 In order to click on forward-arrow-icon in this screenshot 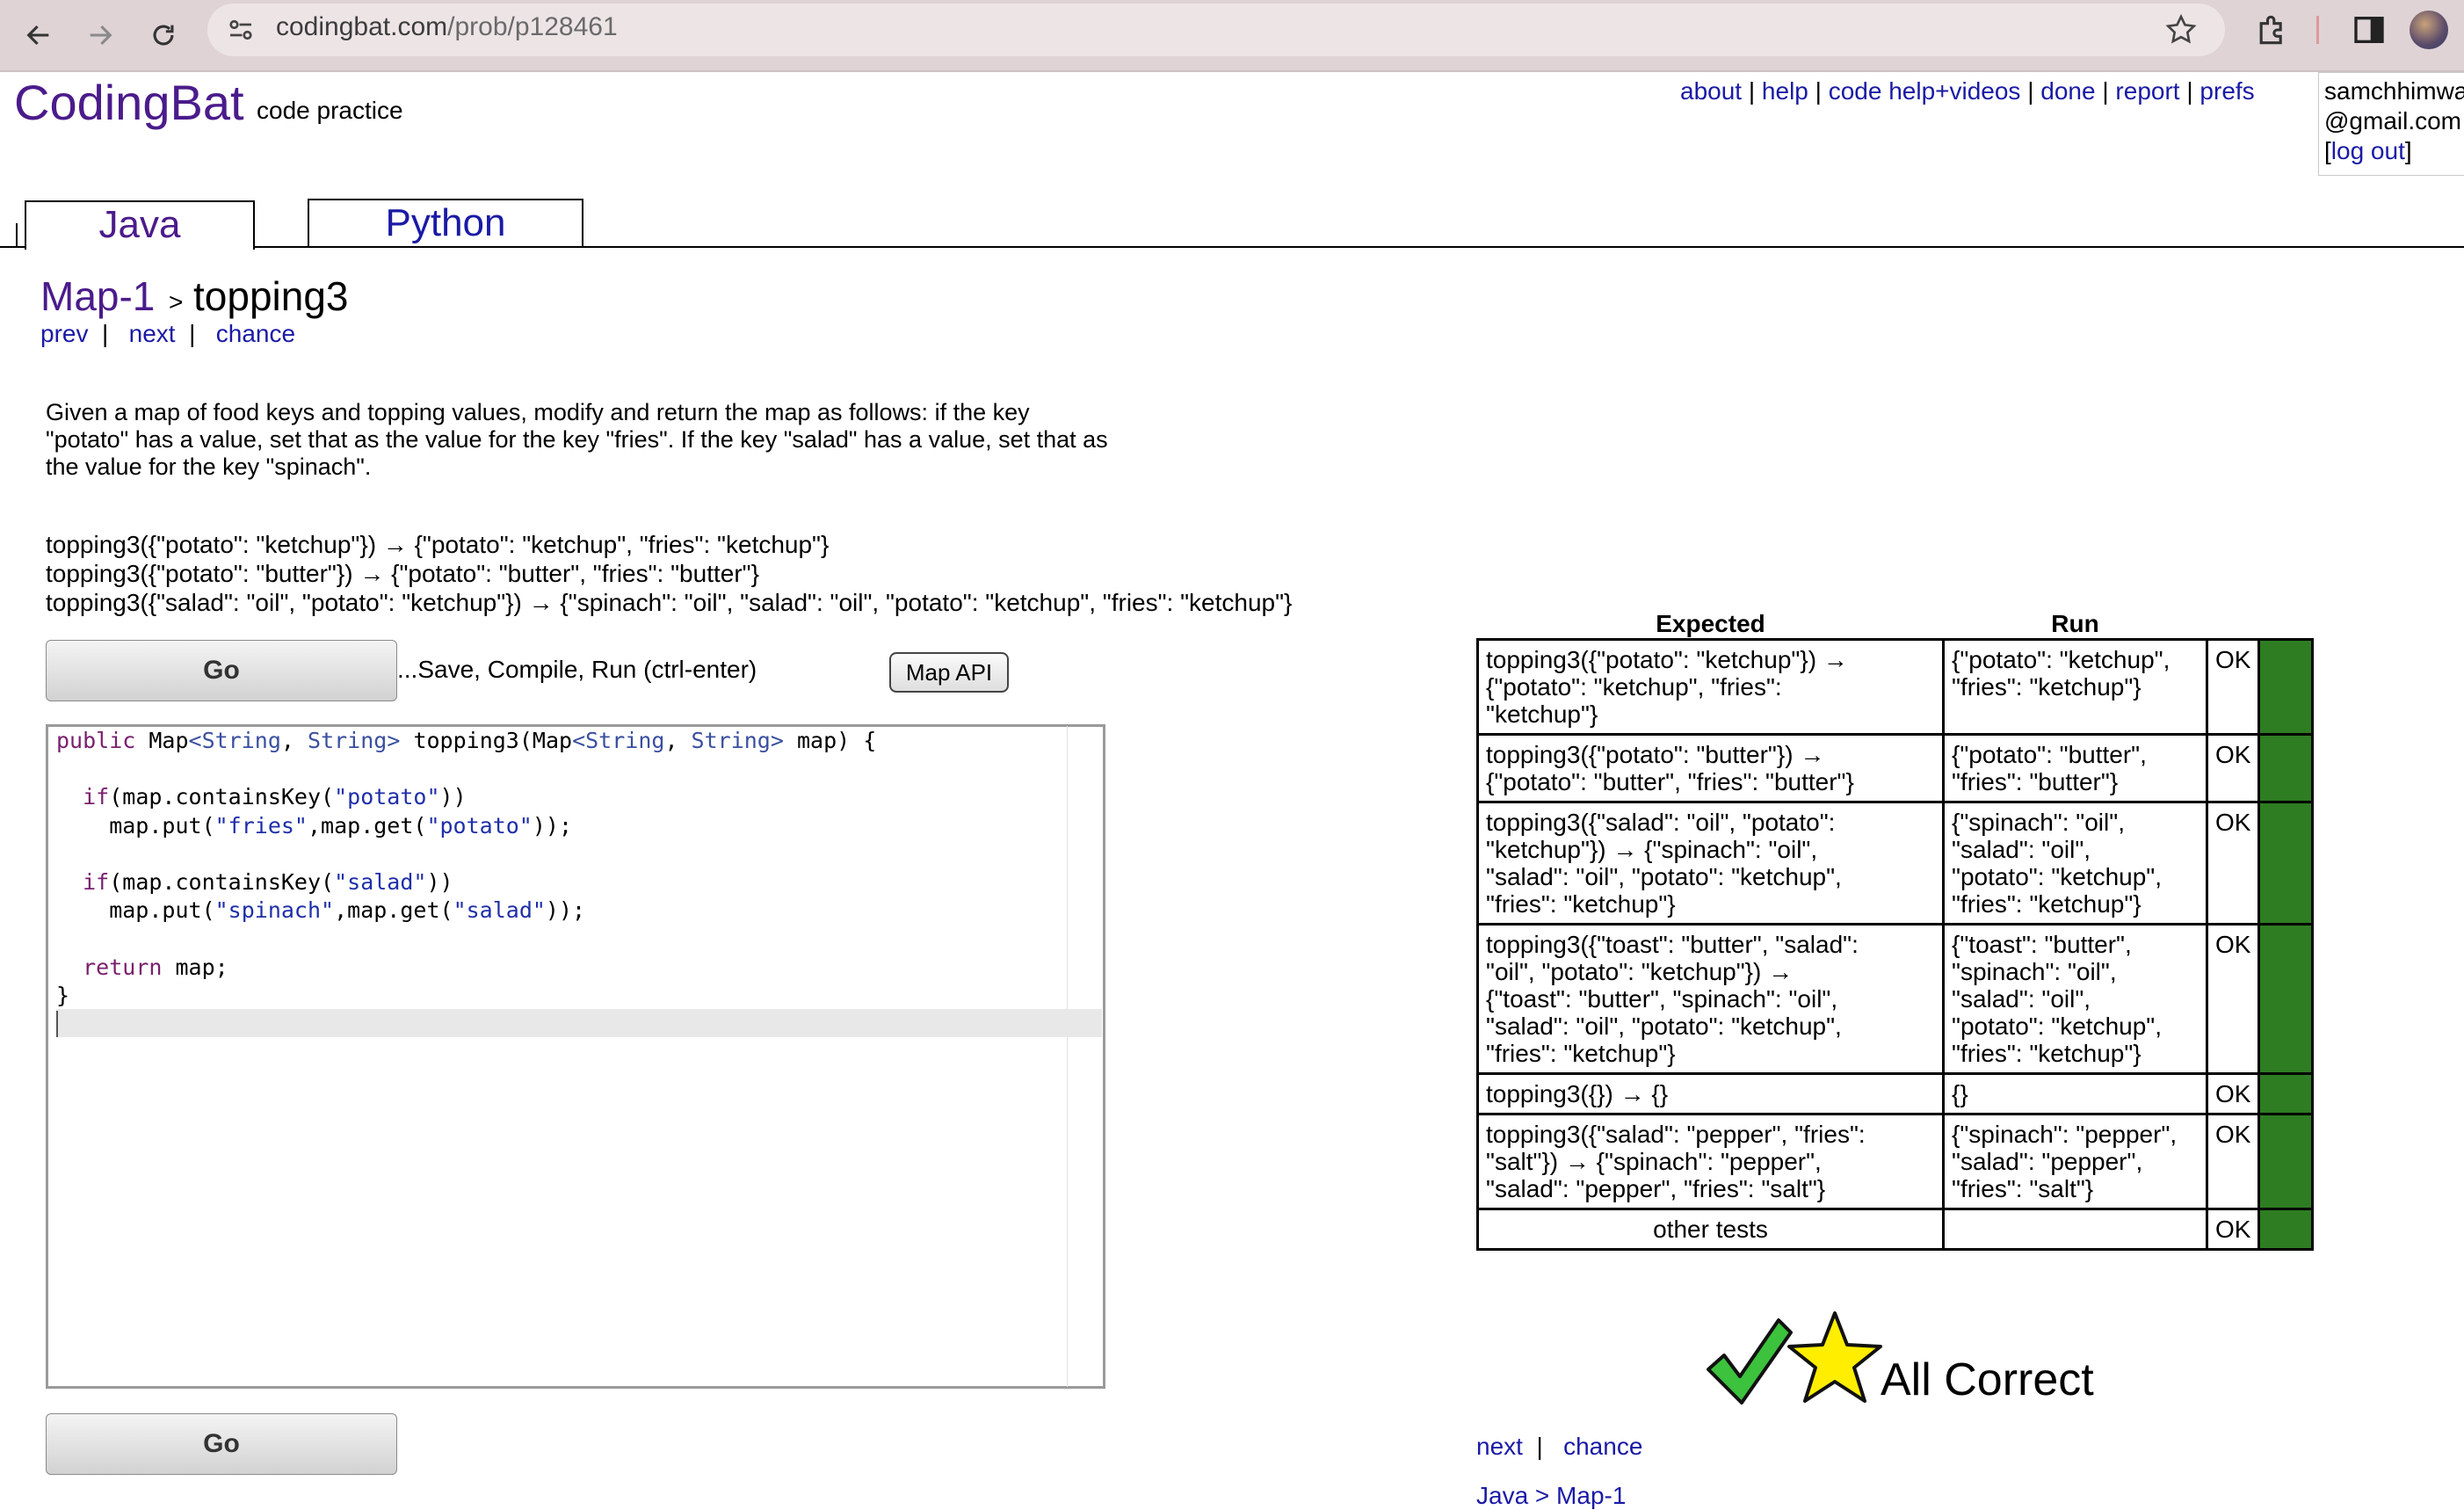, I will do `click(100, 35)`.